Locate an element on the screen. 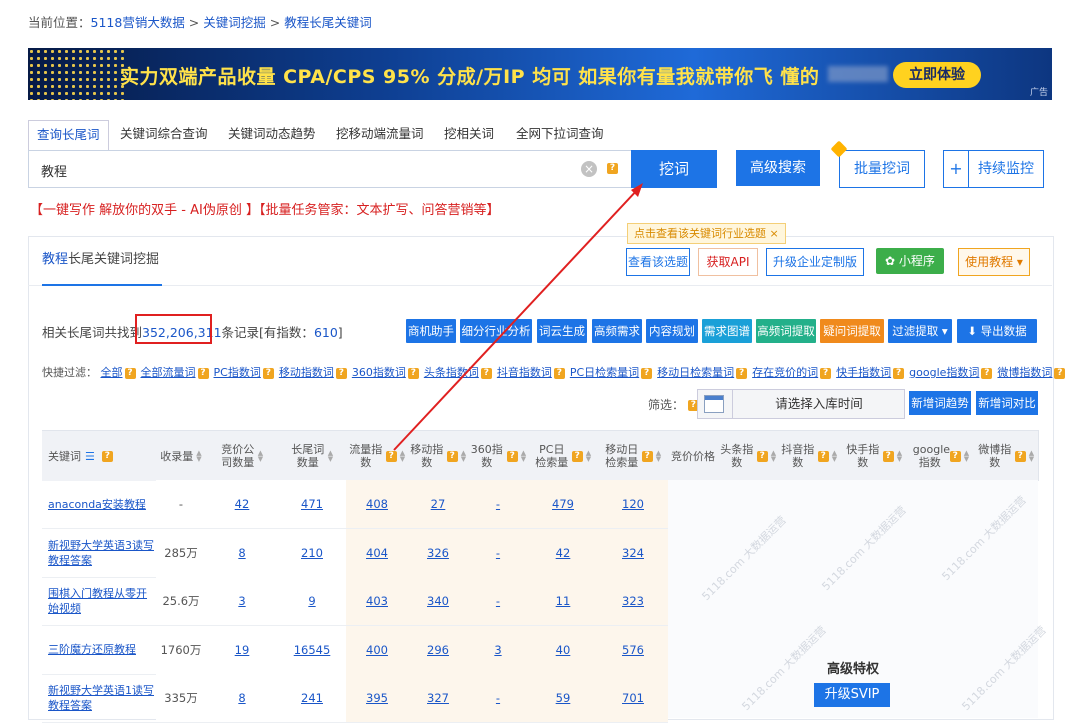 The image size is (1080, 723). table-cell-changwei: 16545 is located at coordinates (312, 650).